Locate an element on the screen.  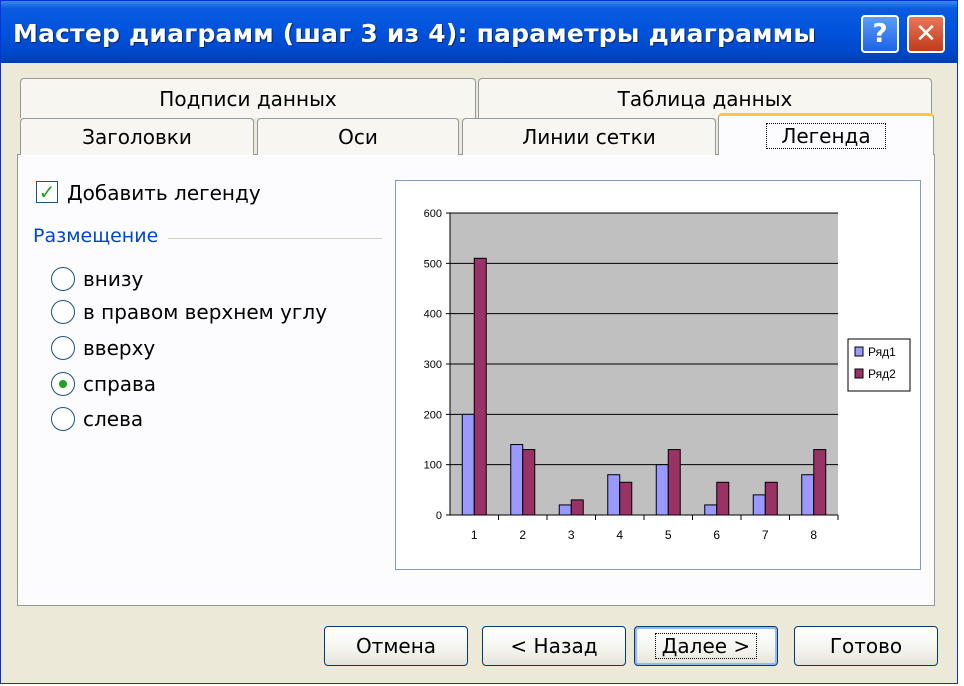
y-tick-label: 400 is located at coordinates (433, 315).